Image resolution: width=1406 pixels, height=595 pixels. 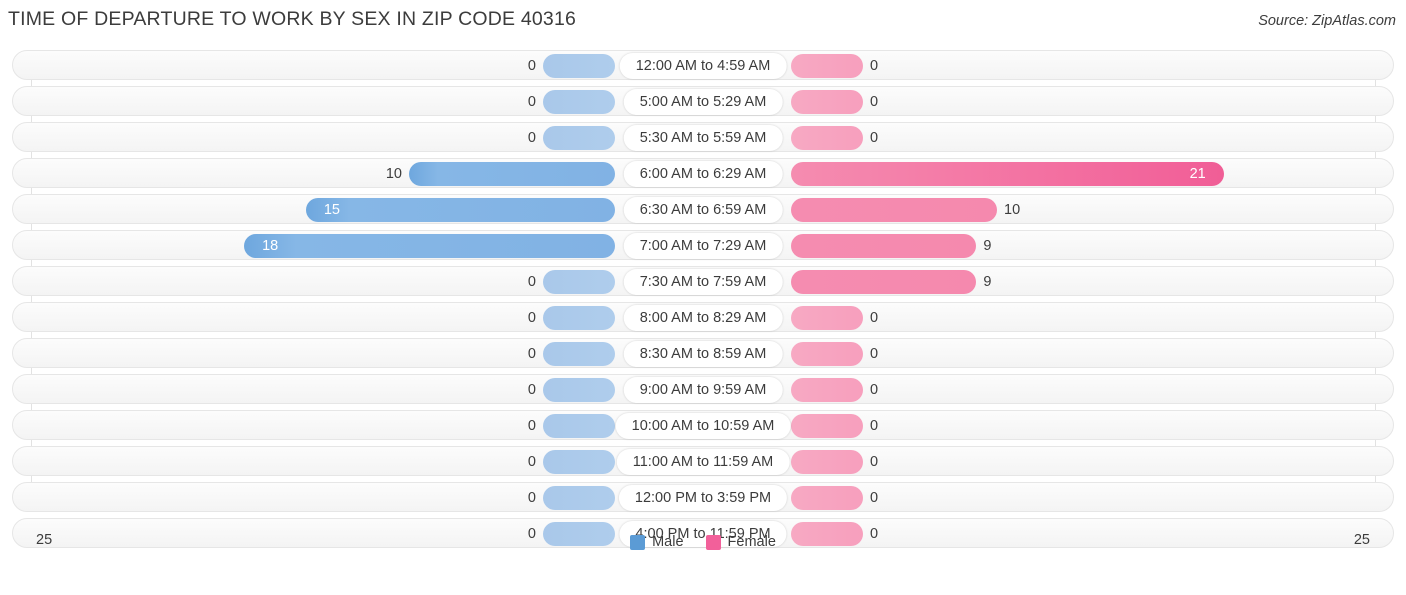 I want to click on table-row: 0 0 12:00 AM to 4:59 AM, so click(x=703, y=65).